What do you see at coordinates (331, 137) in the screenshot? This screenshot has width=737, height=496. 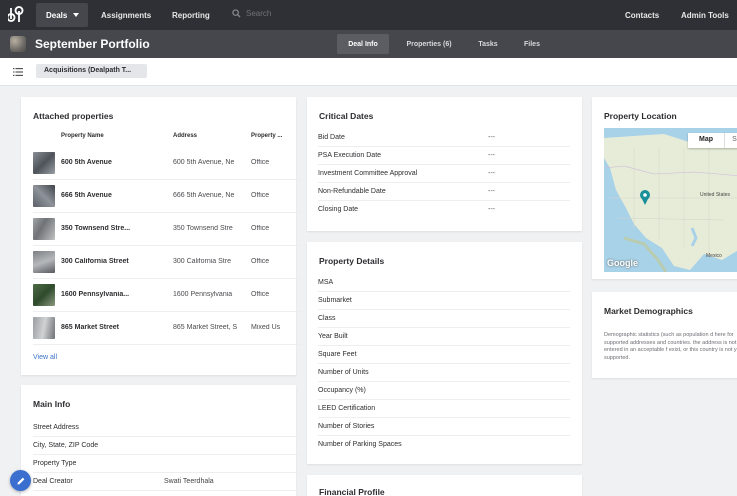 I see `field-label: Bid Date` at bounding box center [331, 137].